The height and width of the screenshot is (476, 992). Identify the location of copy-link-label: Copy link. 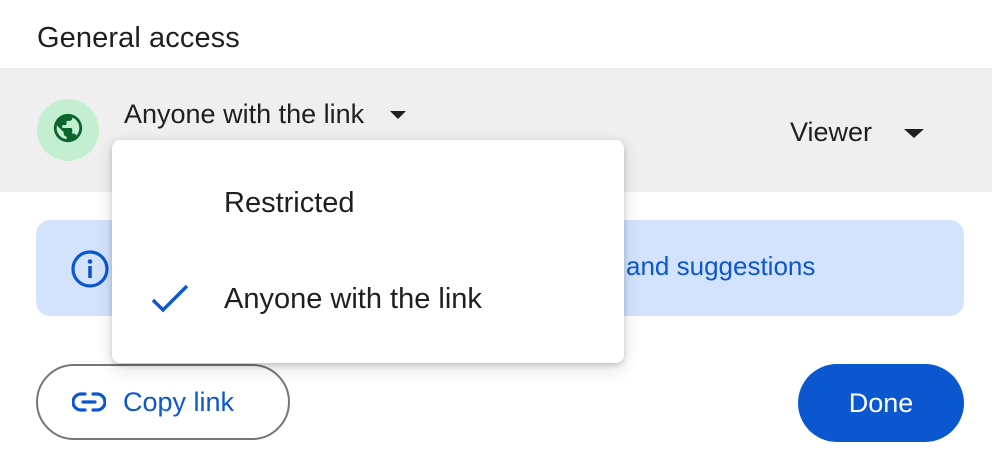
(179, 401).